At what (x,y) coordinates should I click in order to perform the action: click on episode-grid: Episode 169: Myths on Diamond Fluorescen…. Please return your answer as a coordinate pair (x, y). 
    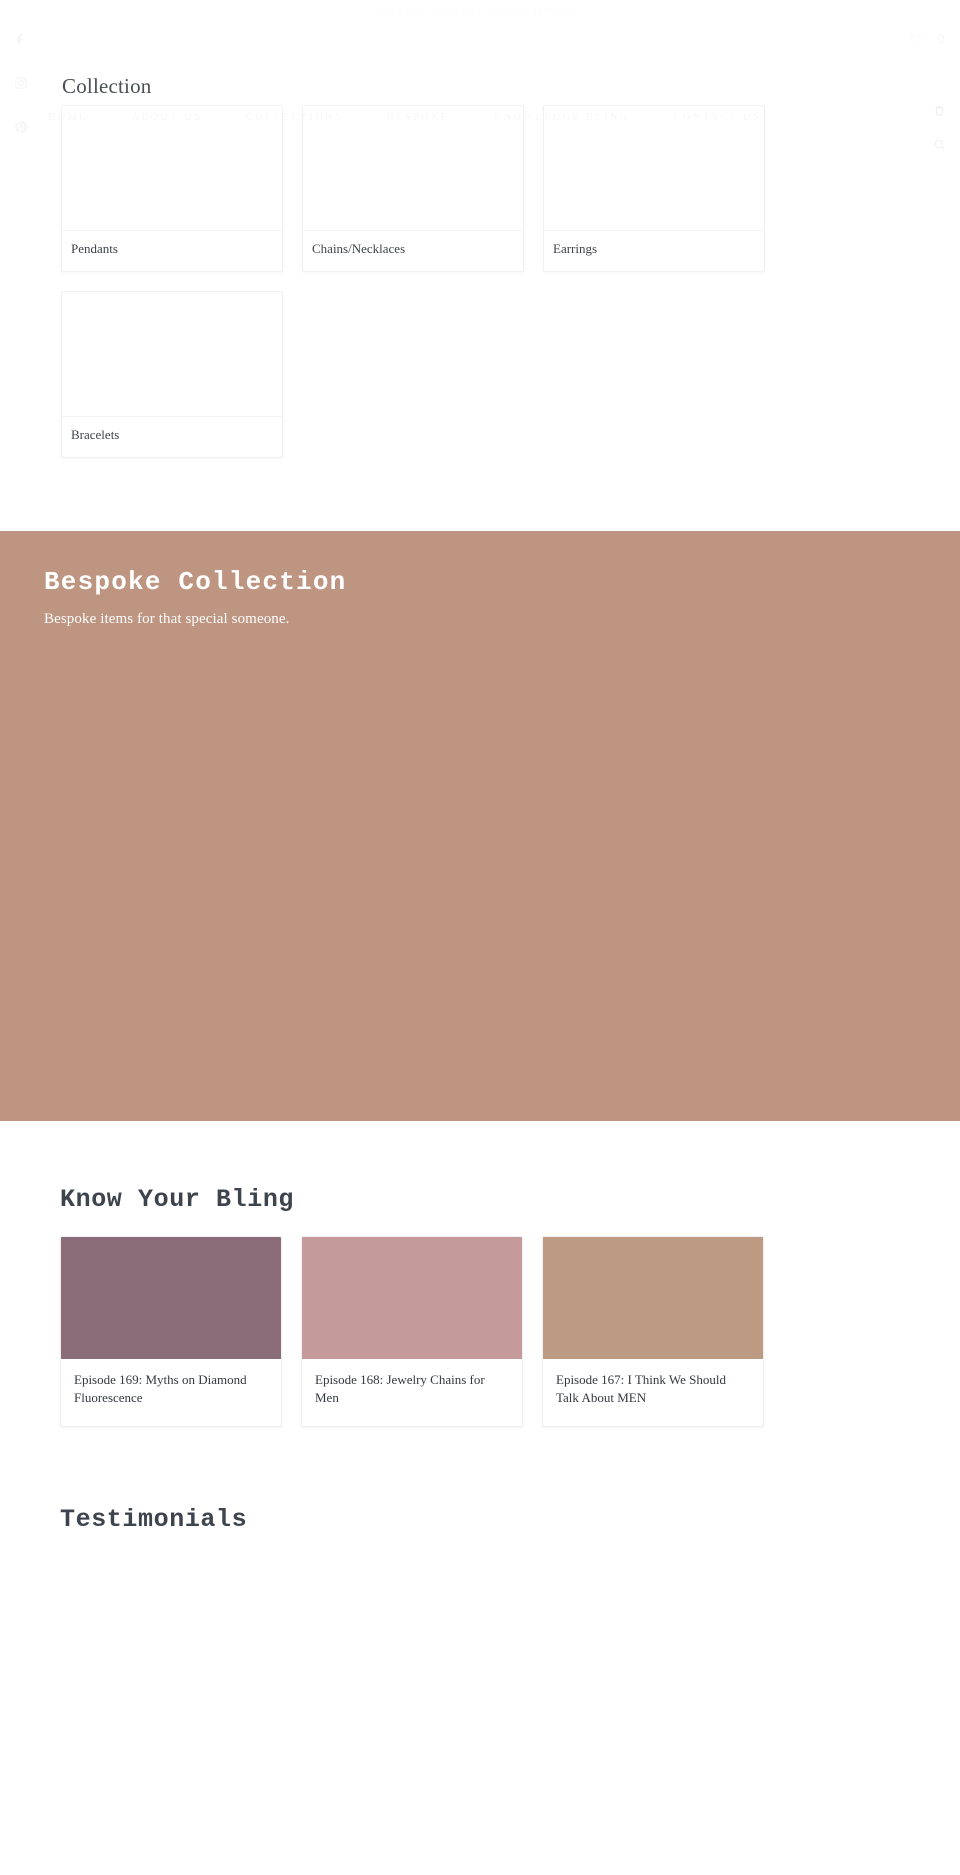
    Looking at the image, I should click on (510, 1331).